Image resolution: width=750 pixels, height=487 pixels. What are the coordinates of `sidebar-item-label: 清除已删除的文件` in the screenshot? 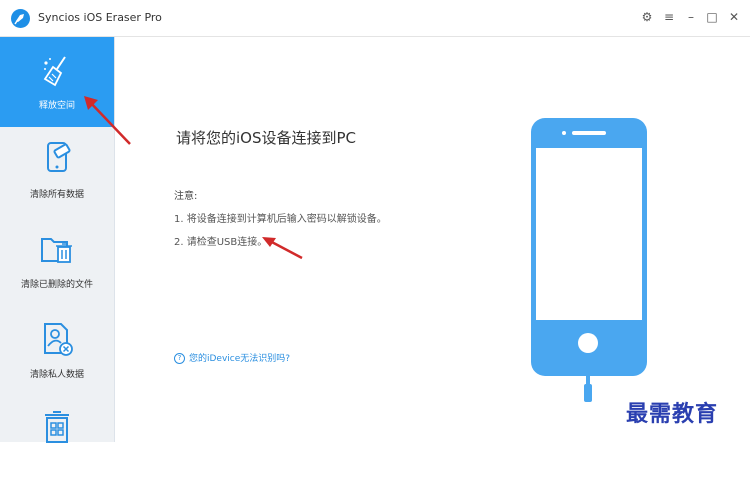 It's located at (56, 285).